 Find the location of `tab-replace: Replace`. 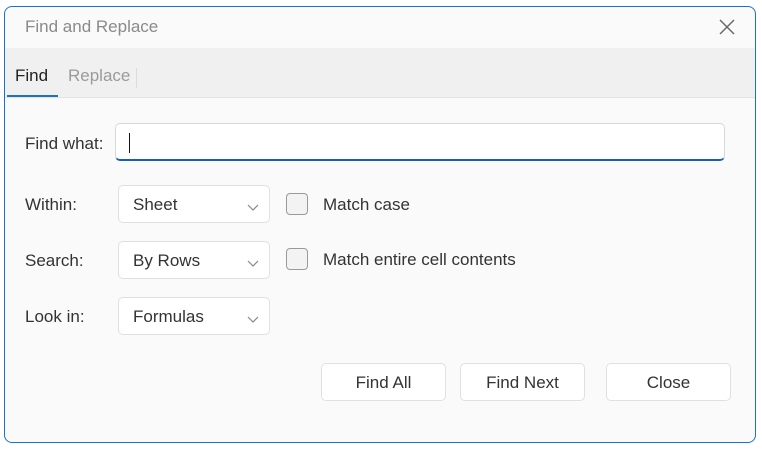

tab-replace: Replace is located at coordinates (99, 76).